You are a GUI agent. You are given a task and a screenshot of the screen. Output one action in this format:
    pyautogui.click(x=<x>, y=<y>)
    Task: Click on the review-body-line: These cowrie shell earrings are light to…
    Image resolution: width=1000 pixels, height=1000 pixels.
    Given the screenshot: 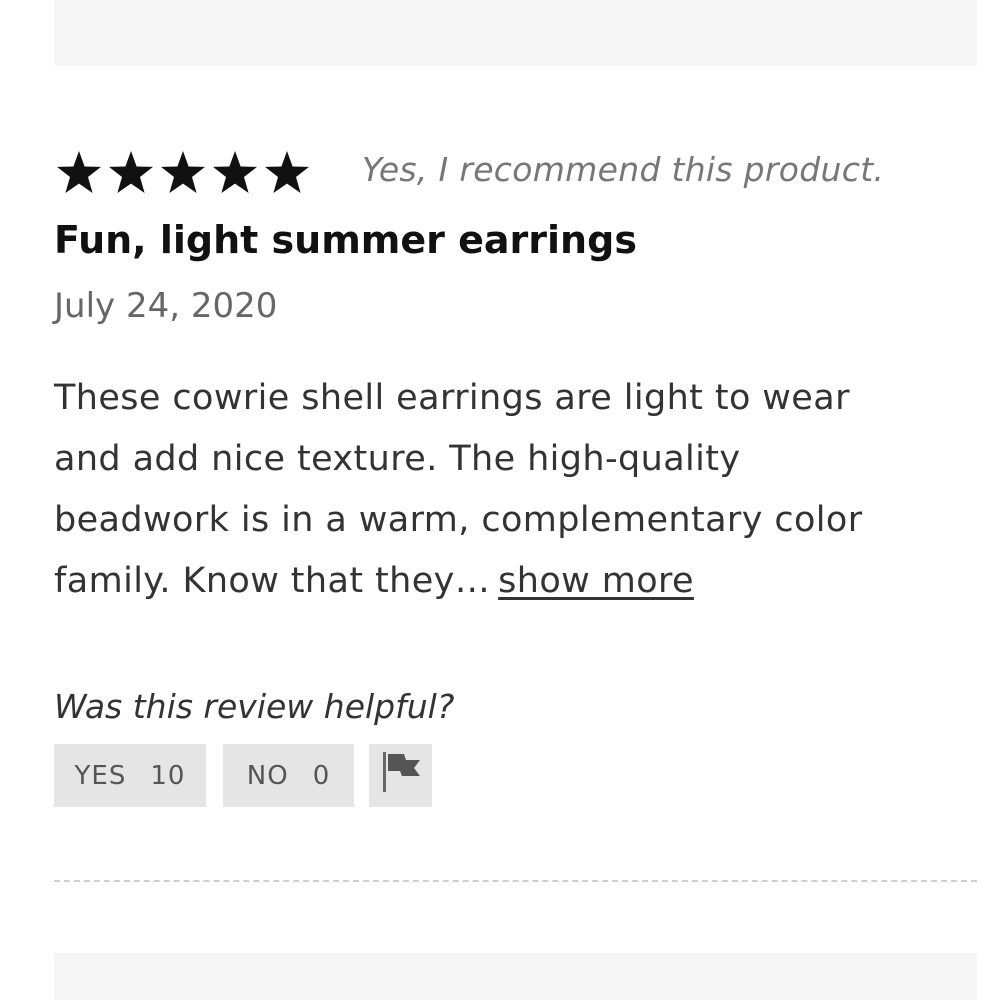 What is the action you would take?
    pyautogui.click(x=452, y=398)
    